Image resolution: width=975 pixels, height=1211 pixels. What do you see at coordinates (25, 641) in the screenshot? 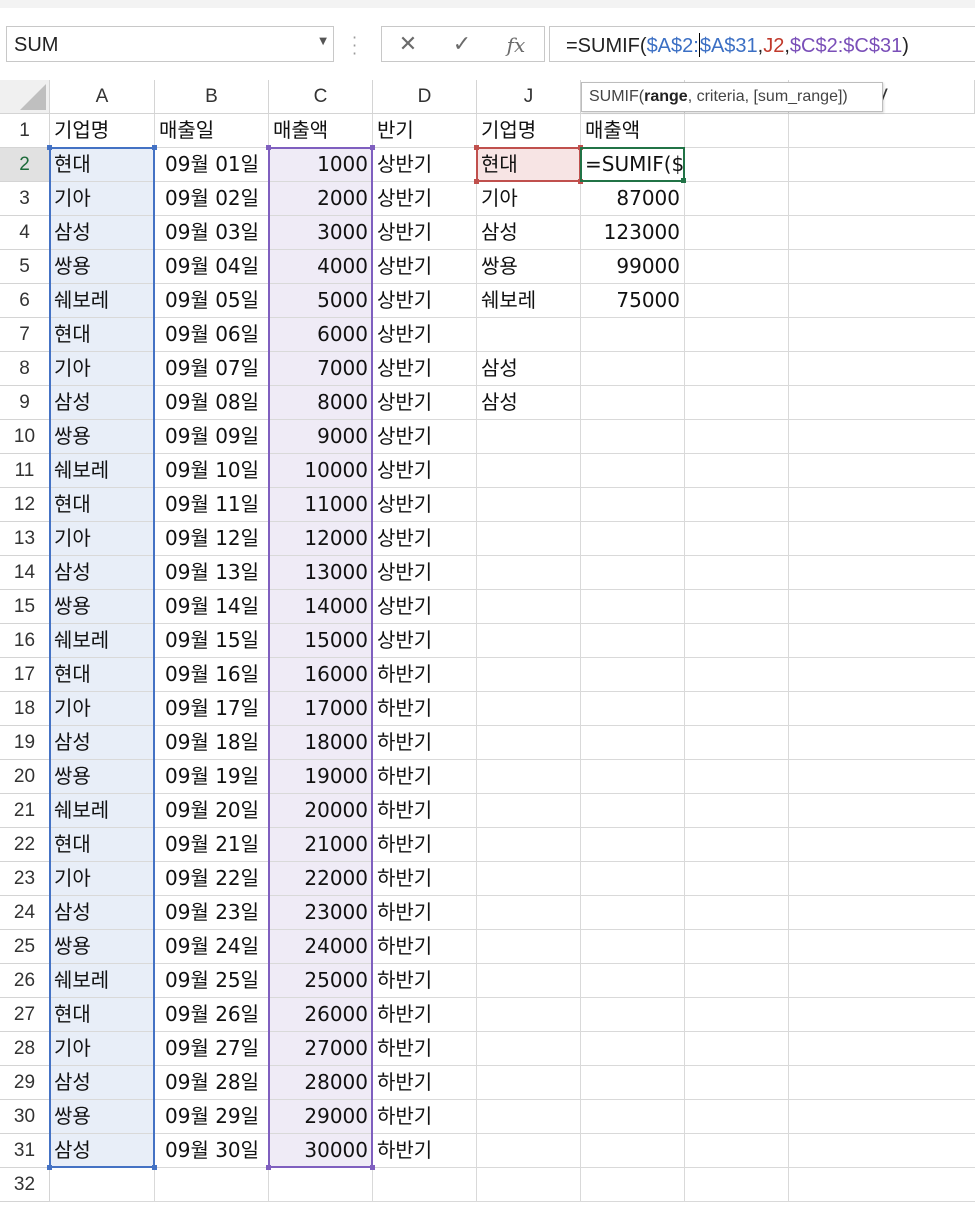
I see `row-header: 16` at bounding box center [25, 641].